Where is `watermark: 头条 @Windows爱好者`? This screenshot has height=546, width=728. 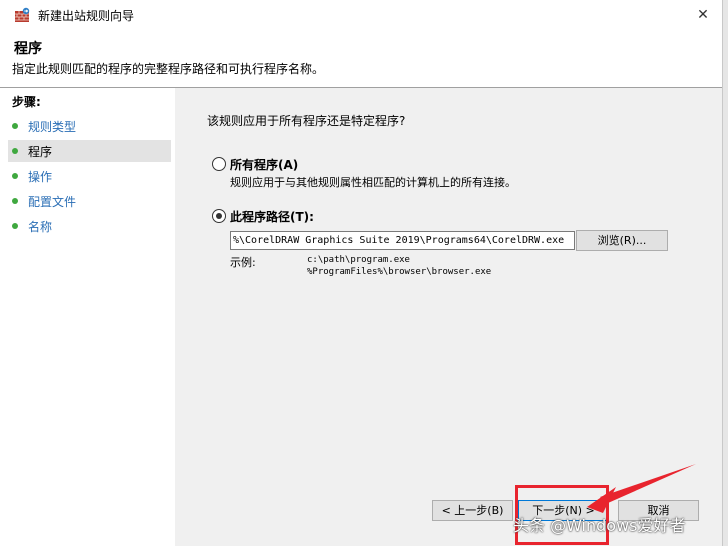
watermark: 头条 @Windows爱好者 is located at coordinates (599, 525).